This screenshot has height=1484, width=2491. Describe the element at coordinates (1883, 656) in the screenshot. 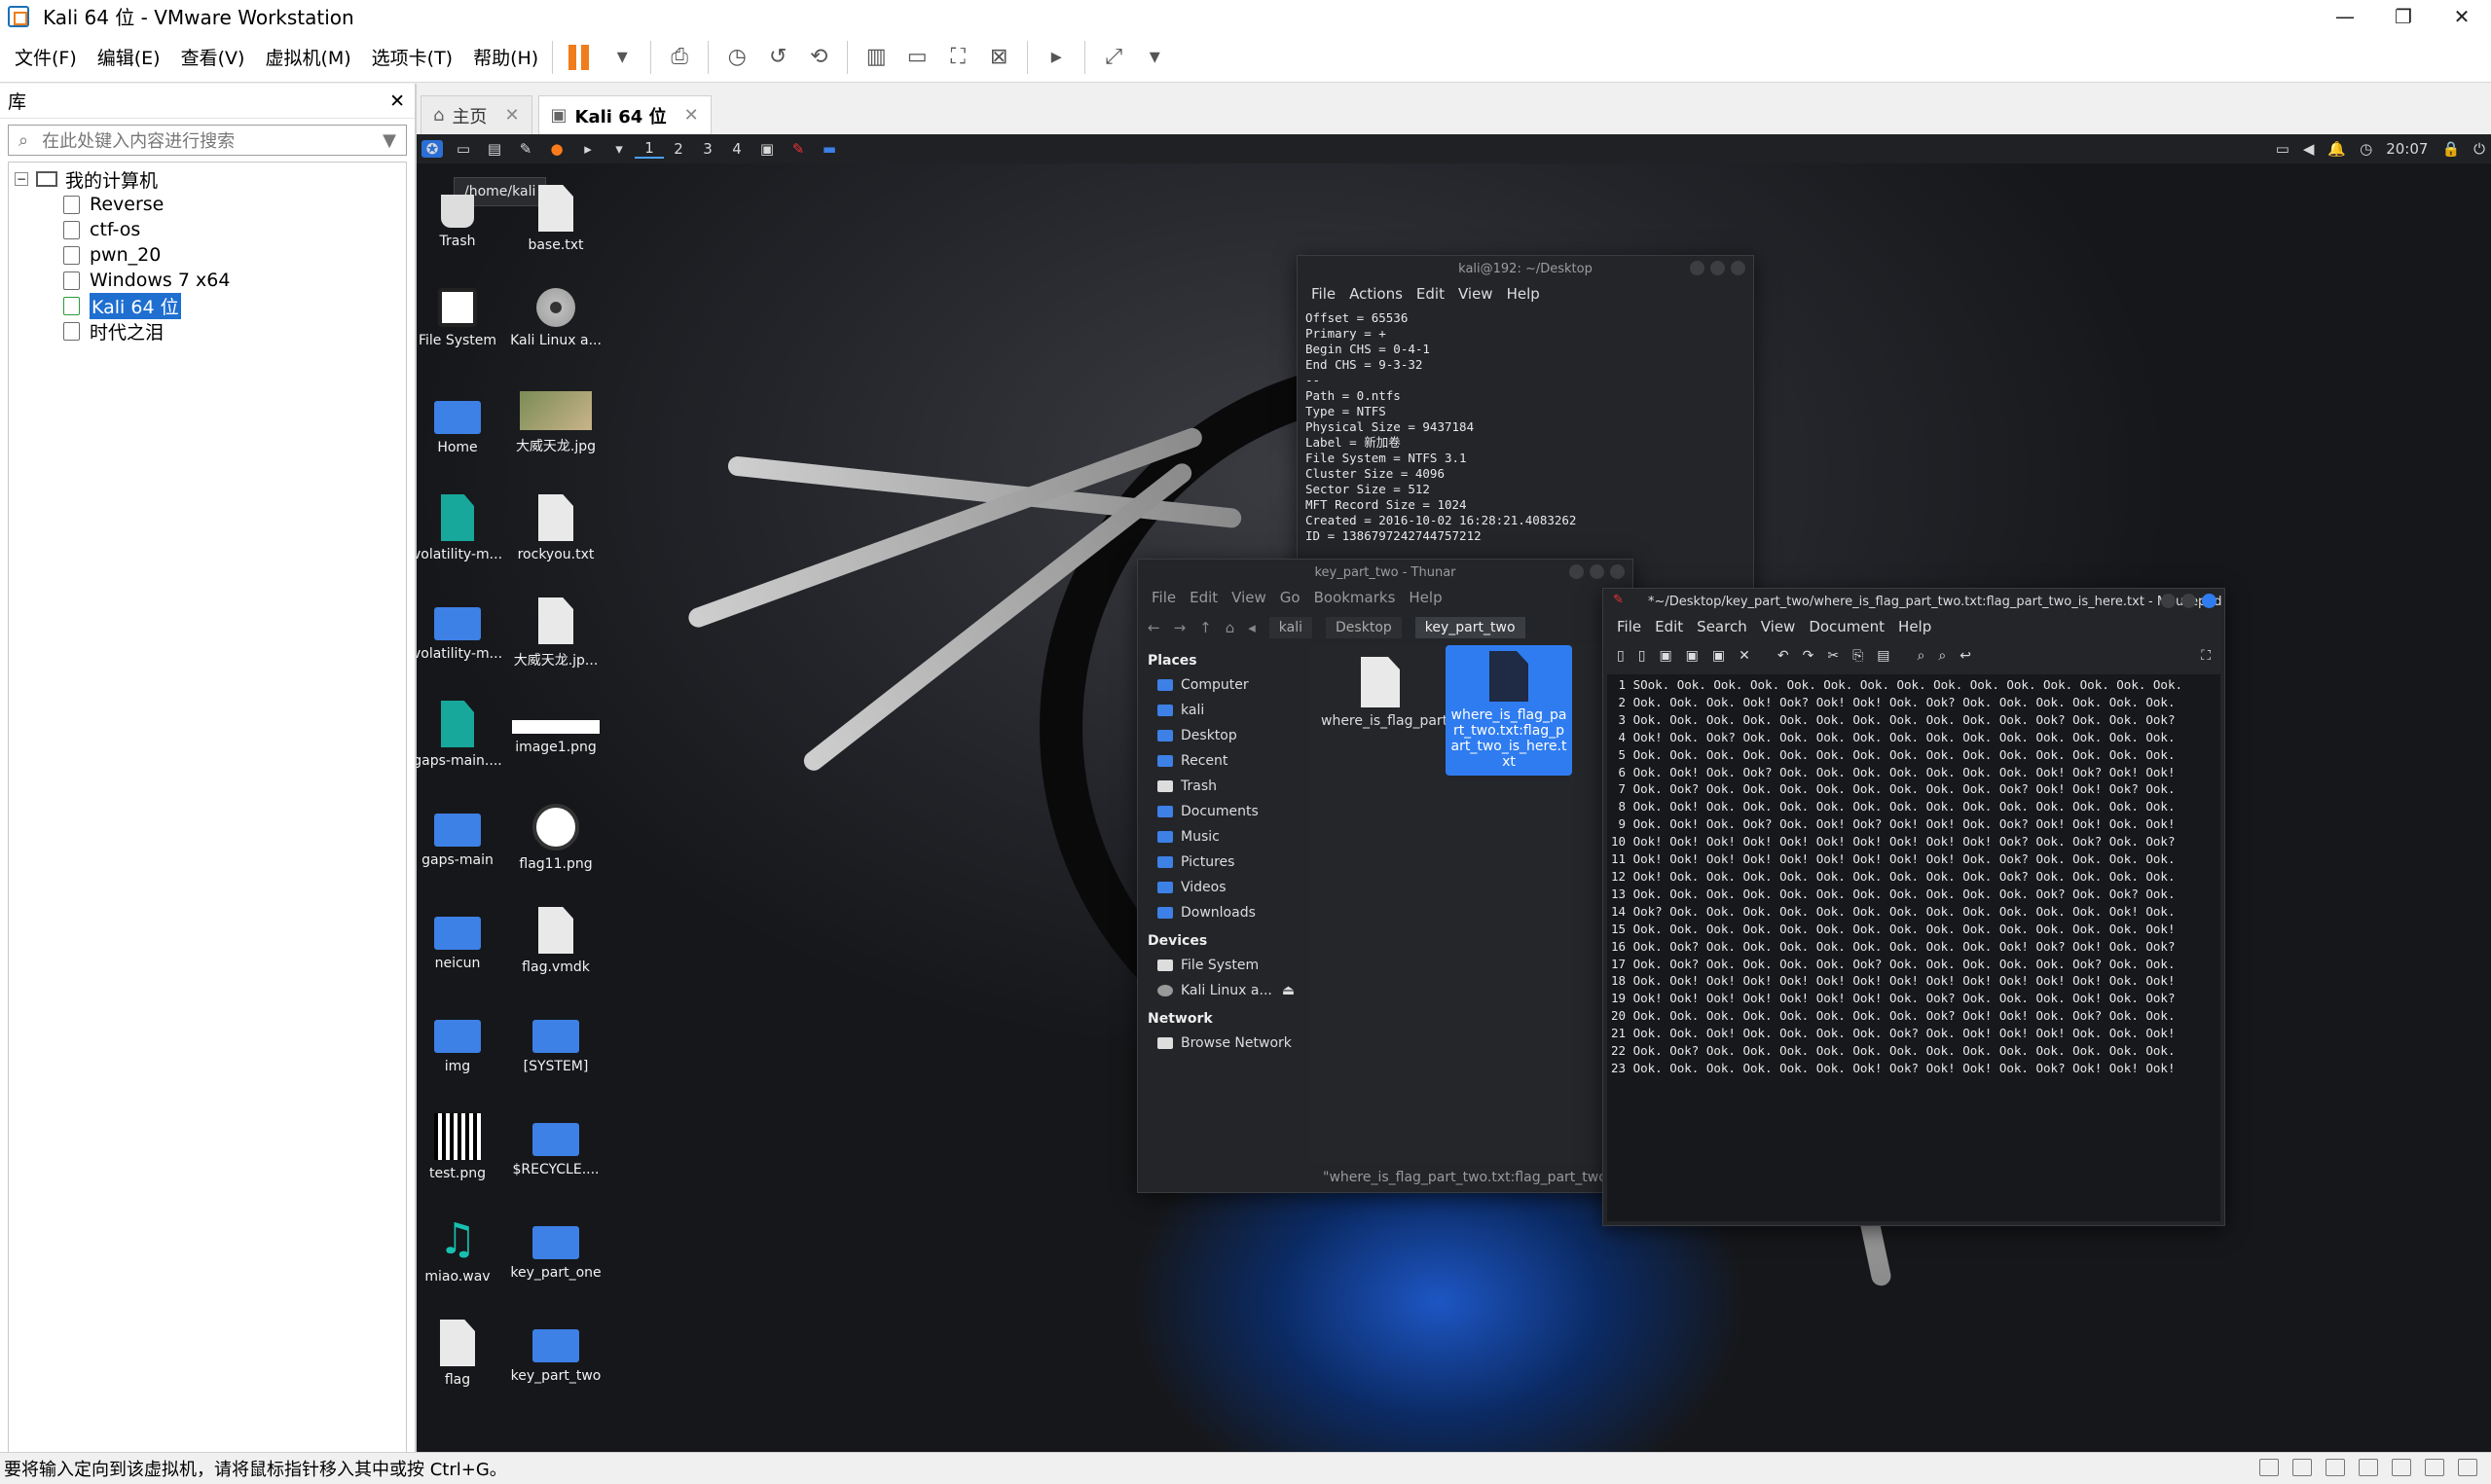

I see `paste-icon: ▤` at that location.